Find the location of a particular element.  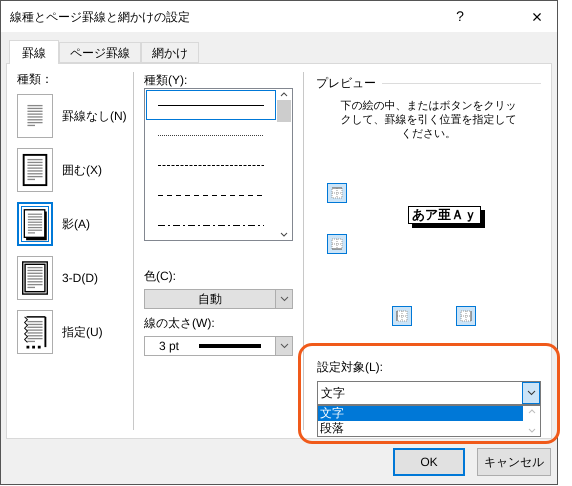

scrollbar-thumb is located at coordinates (284, 111).